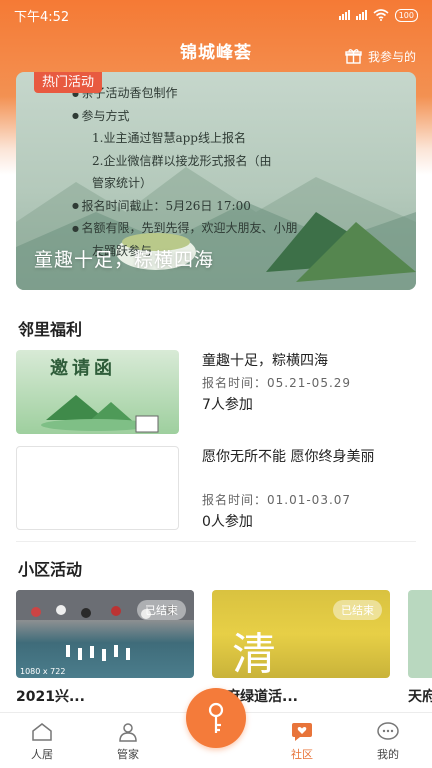 This screenshot has width=432, height=768. What do you see at coordinates (388, 731) in the screenshot?
I see `chat-bubble-icon` at bounding box center [388, 731].